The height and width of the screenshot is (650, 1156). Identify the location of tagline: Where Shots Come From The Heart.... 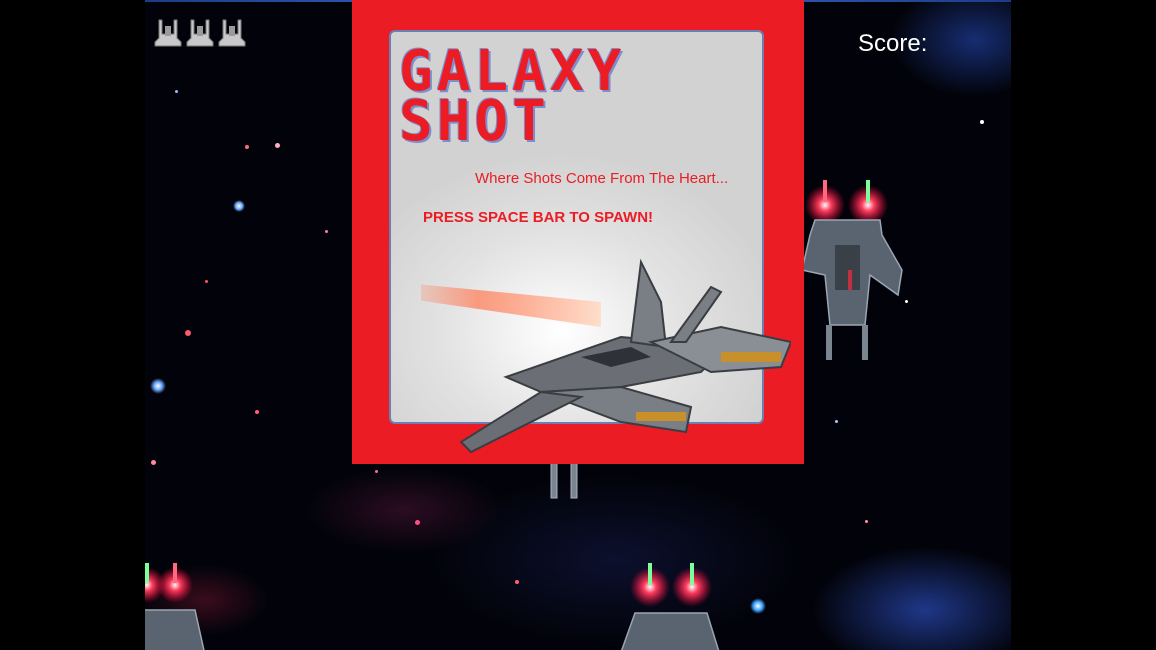
(602, 178).